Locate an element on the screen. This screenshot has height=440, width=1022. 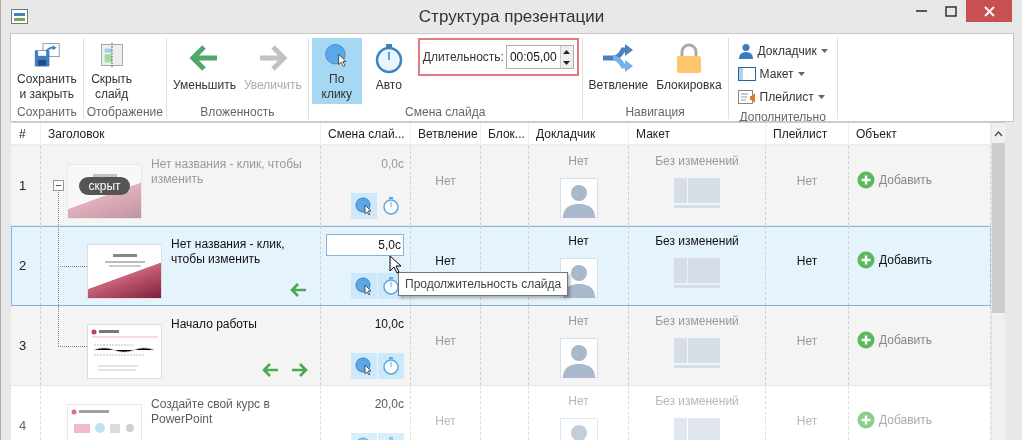
duration-input: 00:05,00 is located at coordinates (539, 57).